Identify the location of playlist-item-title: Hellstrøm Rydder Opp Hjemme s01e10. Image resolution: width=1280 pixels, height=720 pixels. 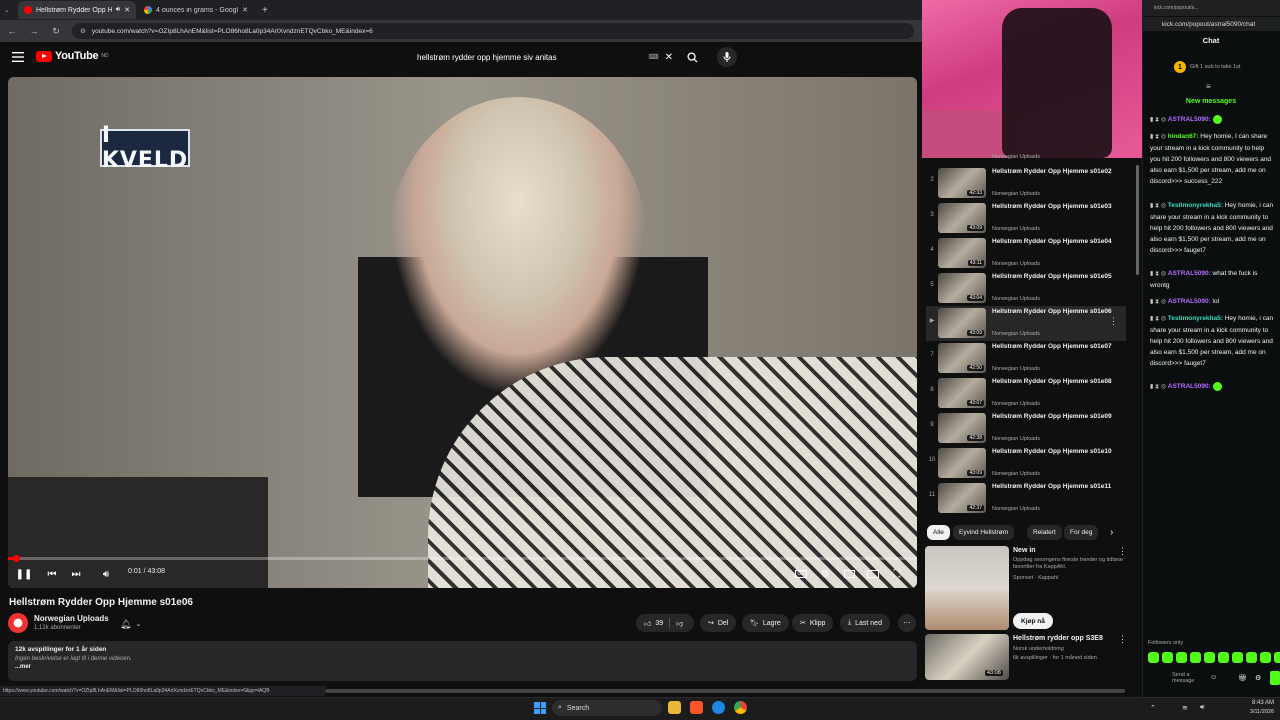
(1052, 451).